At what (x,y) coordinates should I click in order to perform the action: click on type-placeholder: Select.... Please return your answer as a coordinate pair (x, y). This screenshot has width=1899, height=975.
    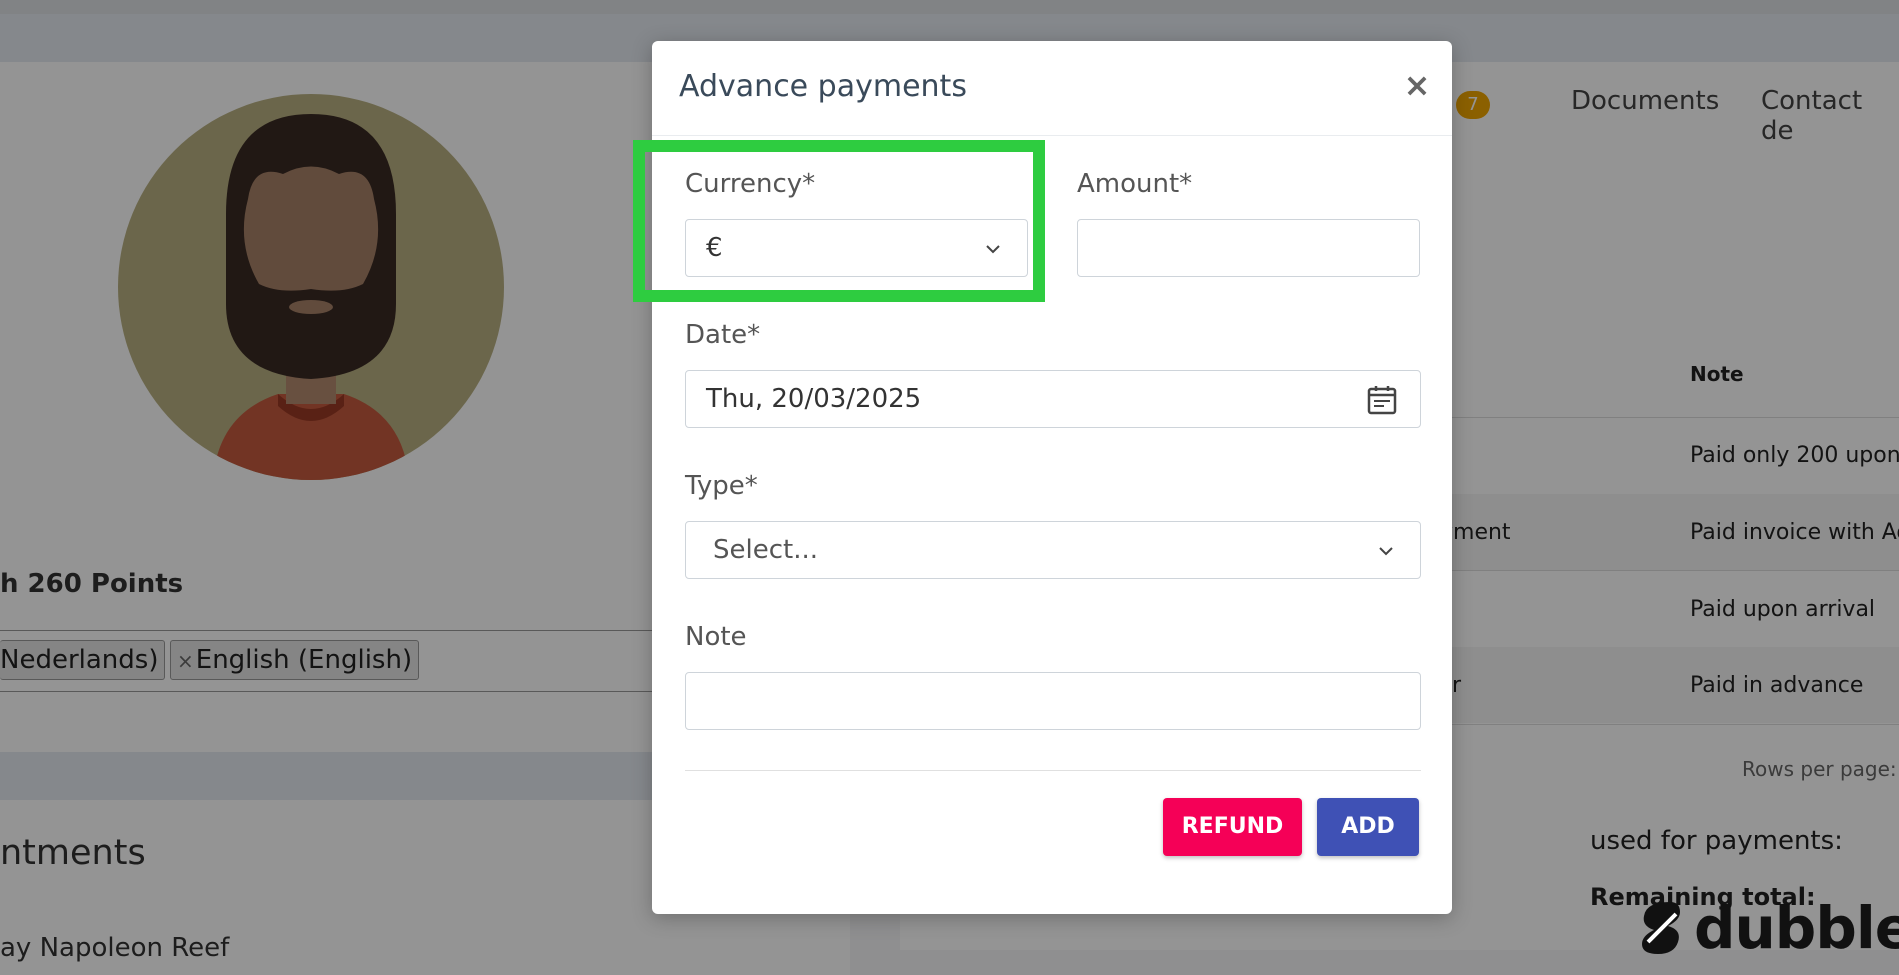
    Looking at the image, I should click on (766, 550).